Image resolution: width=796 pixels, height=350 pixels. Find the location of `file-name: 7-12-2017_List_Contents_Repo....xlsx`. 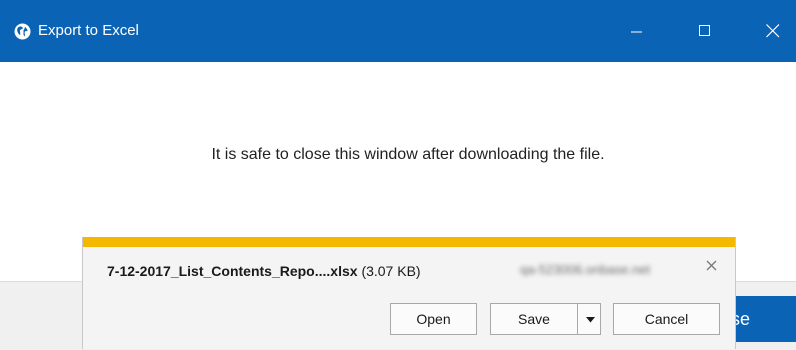

file-name: 7-12-2017_List_Contents_Repo....xlsx is located at coordinates (232, 271).